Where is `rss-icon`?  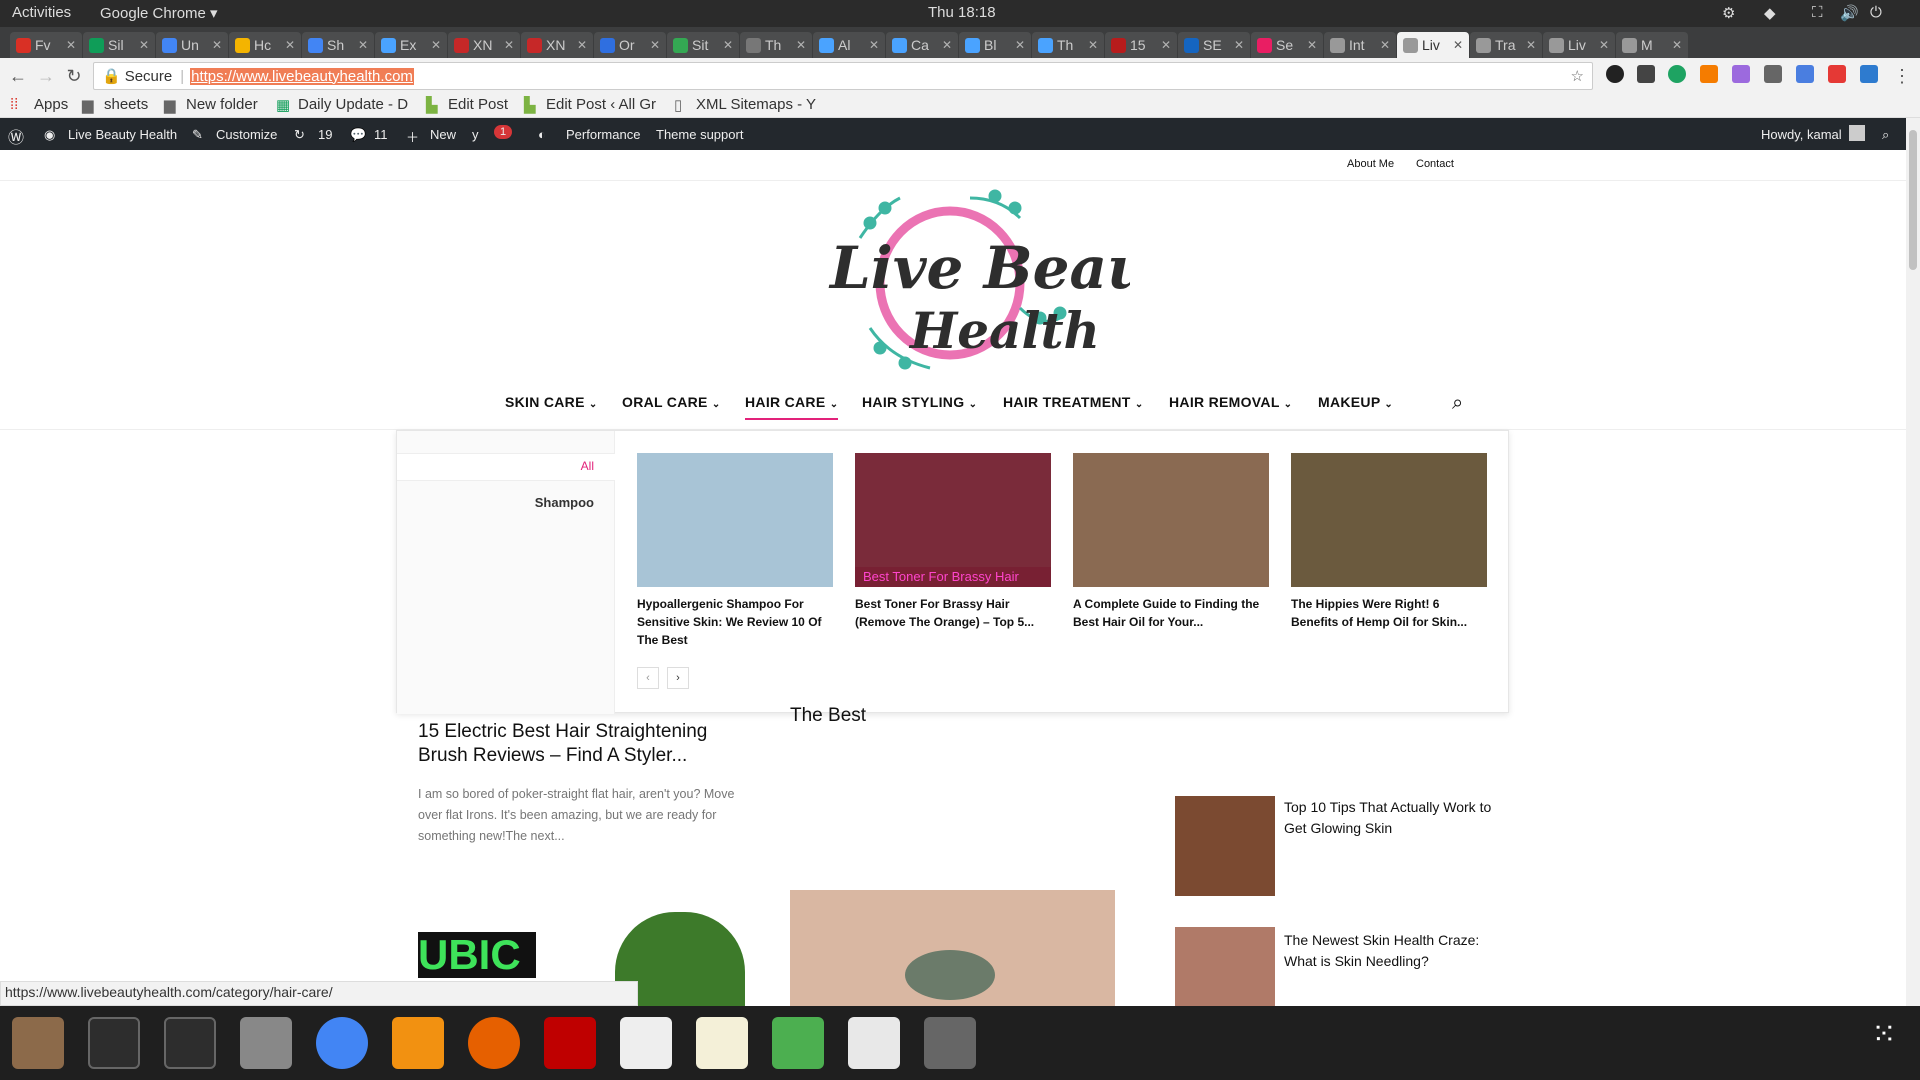
rss-icon is located at coordinates (1709, 74).